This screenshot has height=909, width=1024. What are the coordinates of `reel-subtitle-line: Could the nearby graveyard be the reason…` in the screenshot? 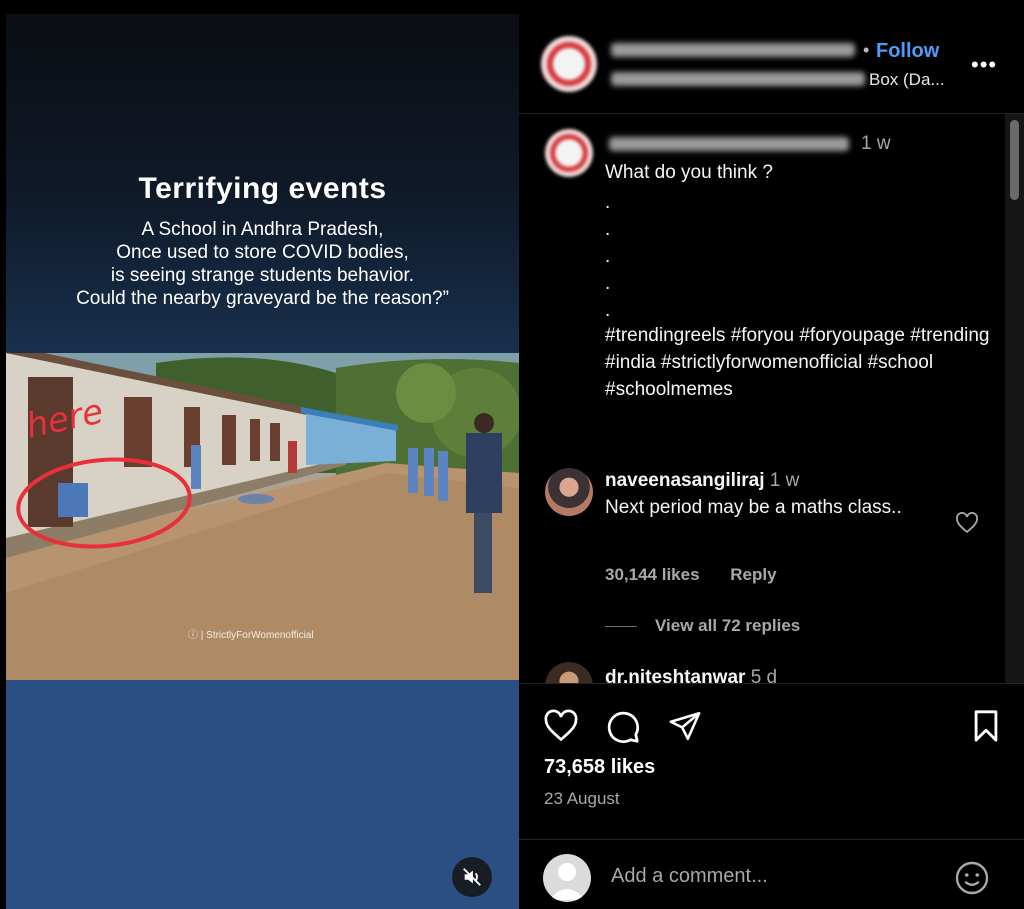 It's located at (262, 298).